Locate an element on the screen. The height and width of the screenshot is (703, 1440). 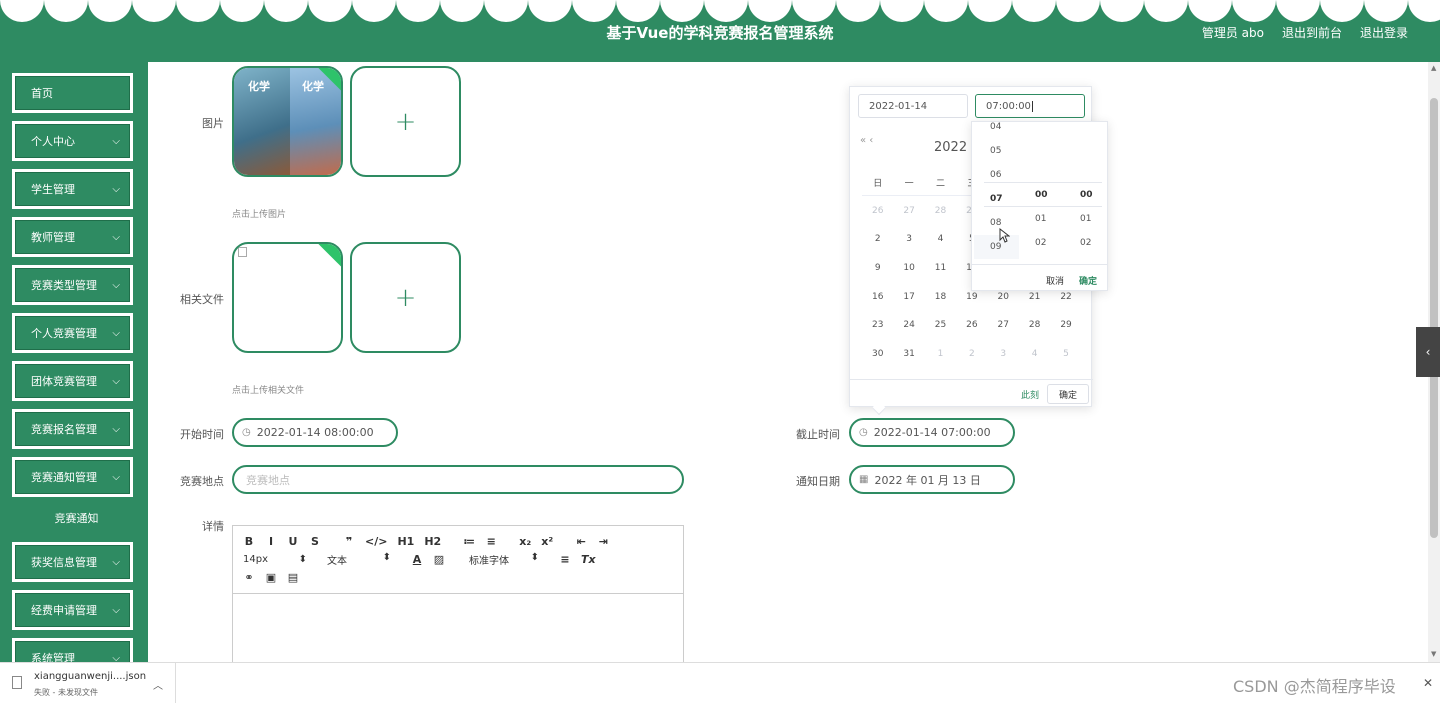
seconds-column: 00 01 02 is located at coordinates (1085, 219).